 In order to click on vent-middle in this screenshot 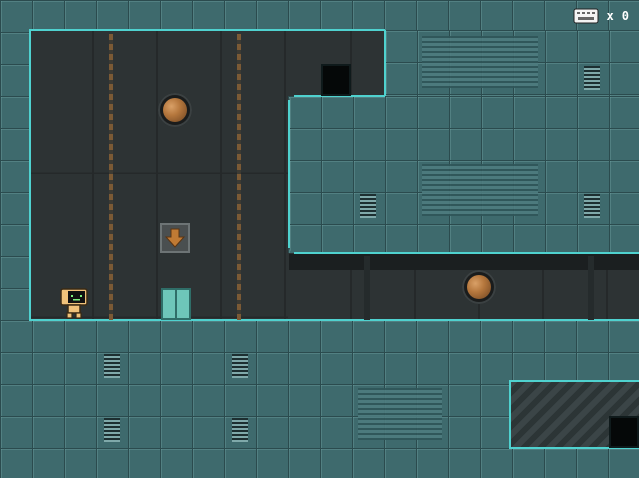, I will do `click(480, 190)`.